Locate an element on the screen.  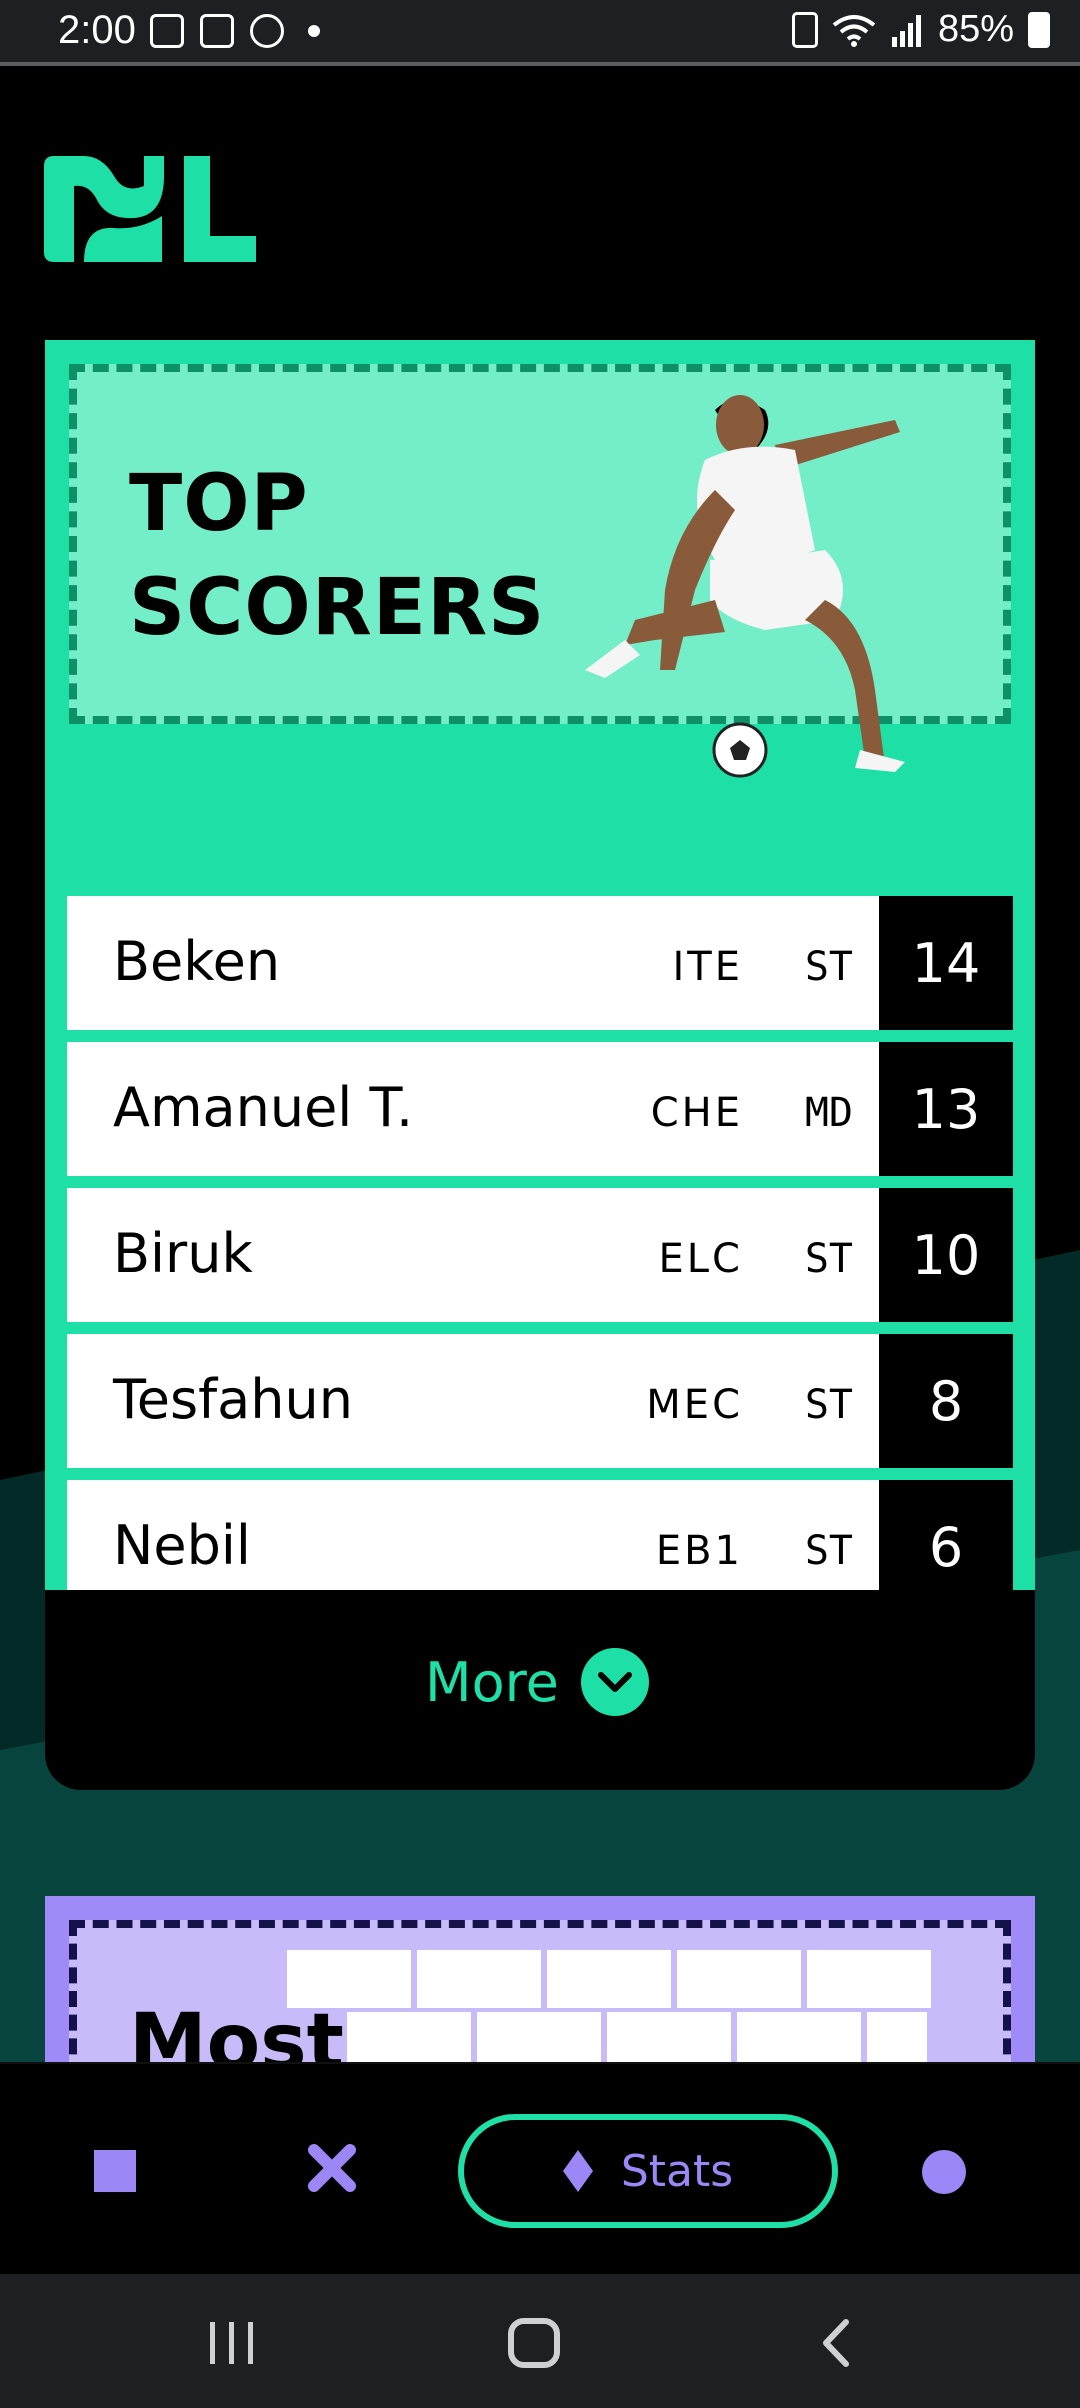
back-icon is located at coordinates (836, 2343).